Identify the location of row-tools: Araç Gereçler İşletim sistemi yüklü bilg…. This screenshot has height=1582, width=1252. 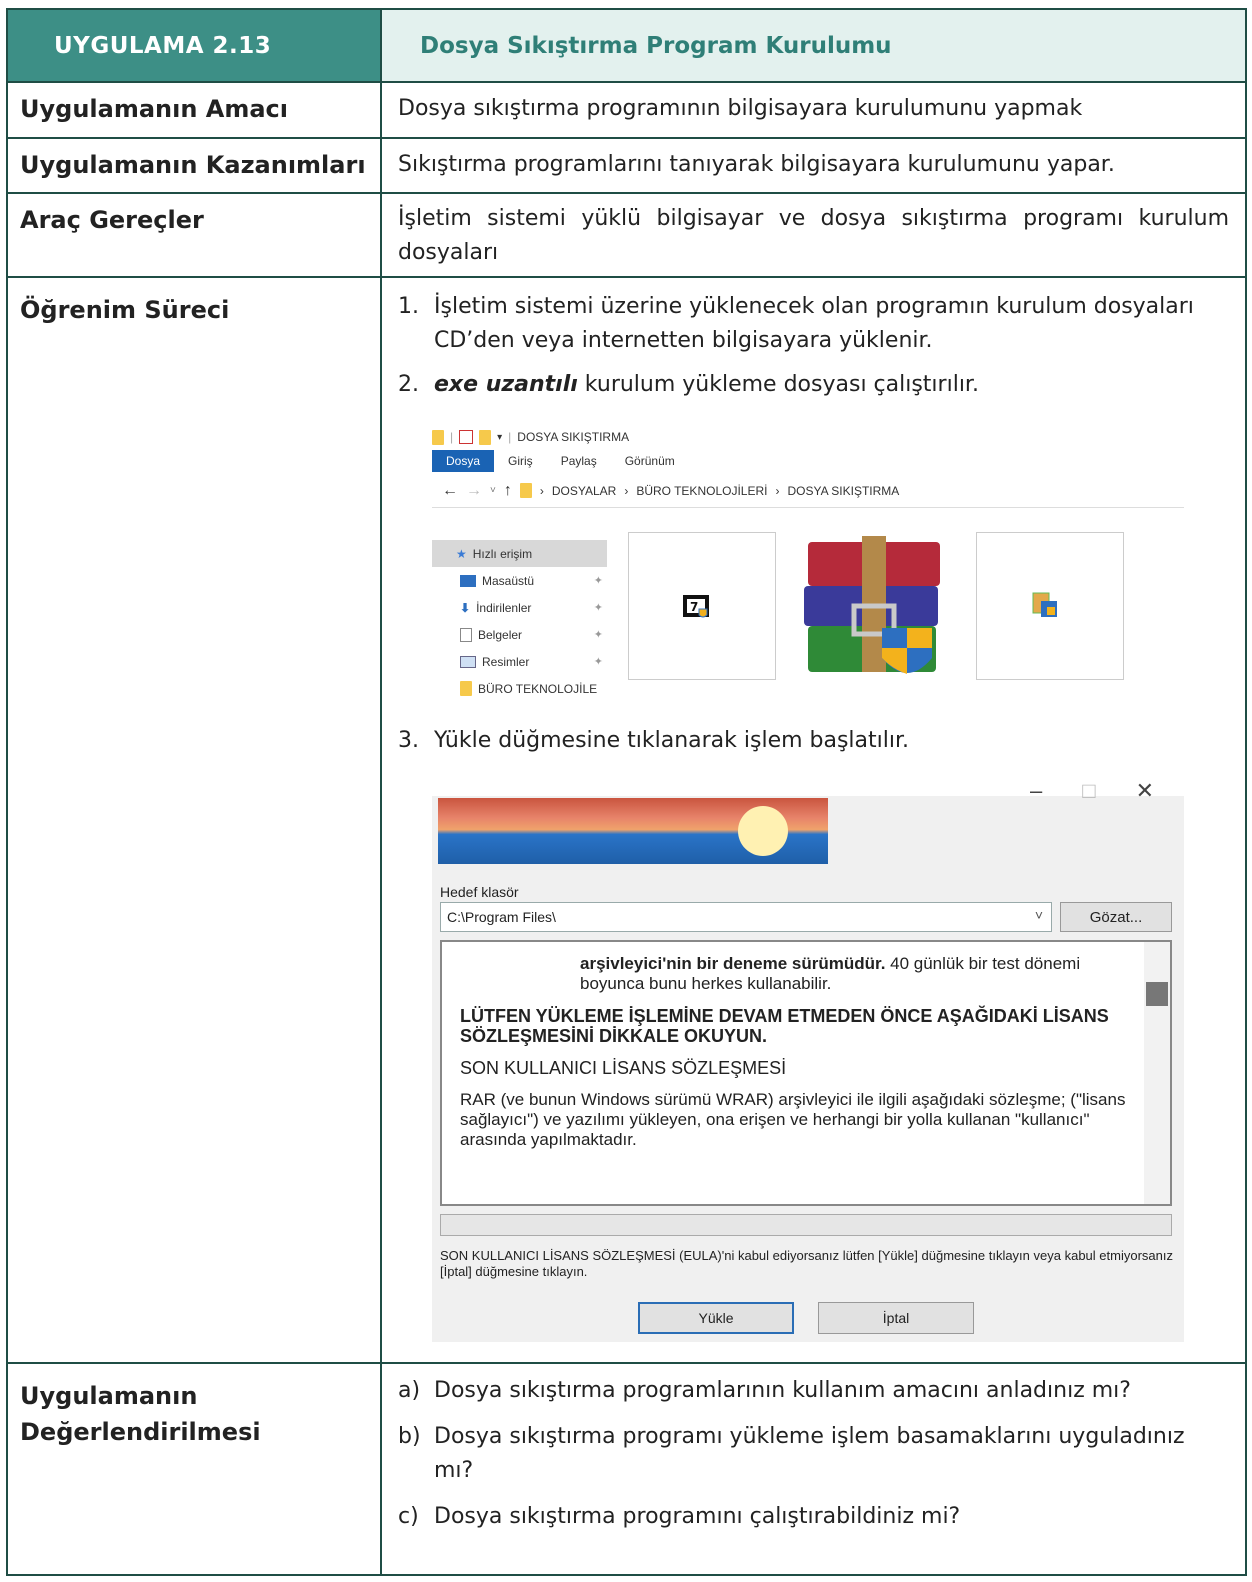
(626, 236).